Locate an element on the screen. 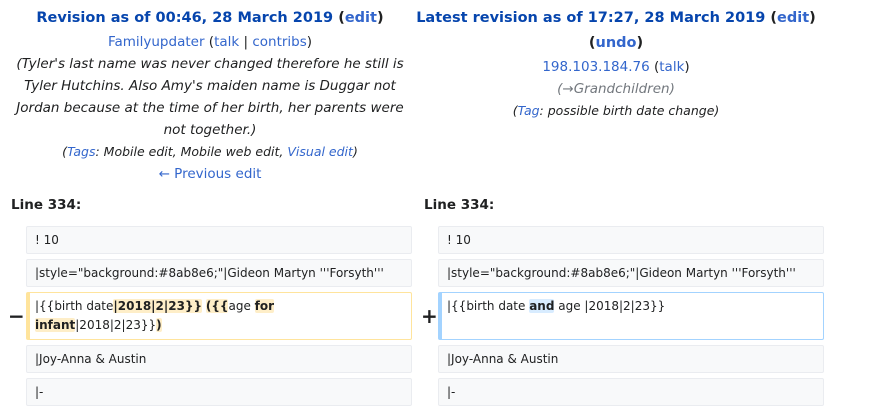  left-context-row: |Joy-Anna & Austin is located at coordinates (219, 359).